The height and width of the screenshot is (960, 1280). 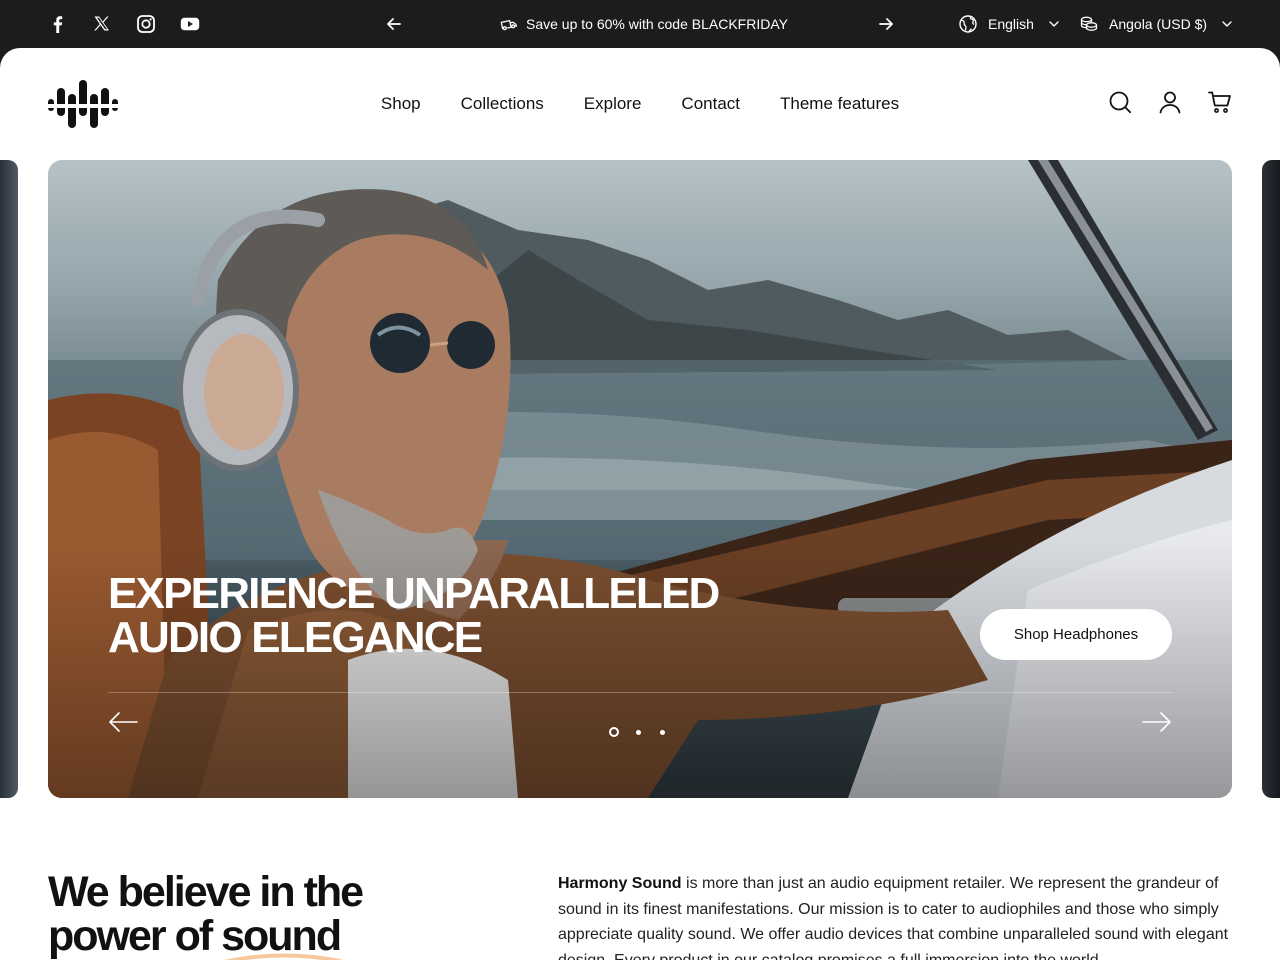 I want to click on instagram-icon, so click(x=146, y=24).